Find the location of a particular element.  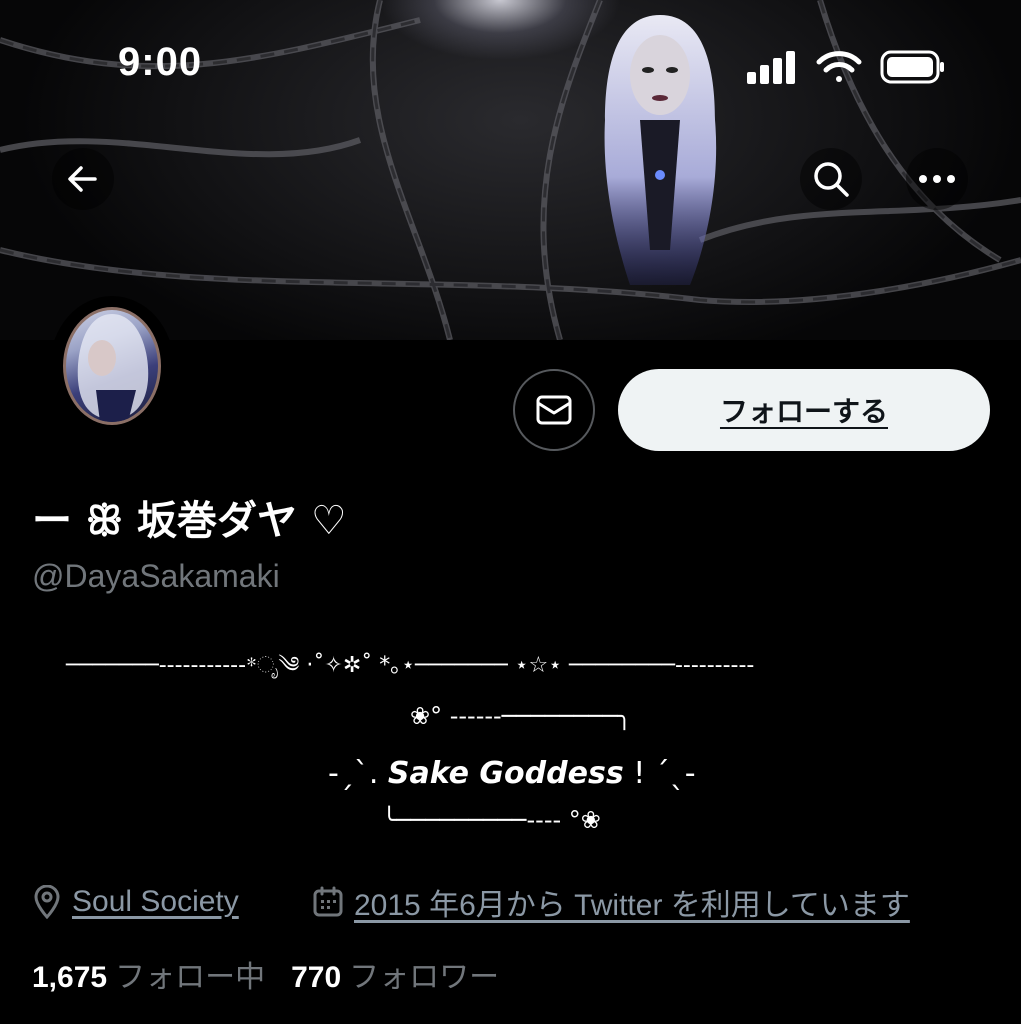

follow-stats: 1,675 フォロー中 770 フォロワー is located at coordinates (278, 974).